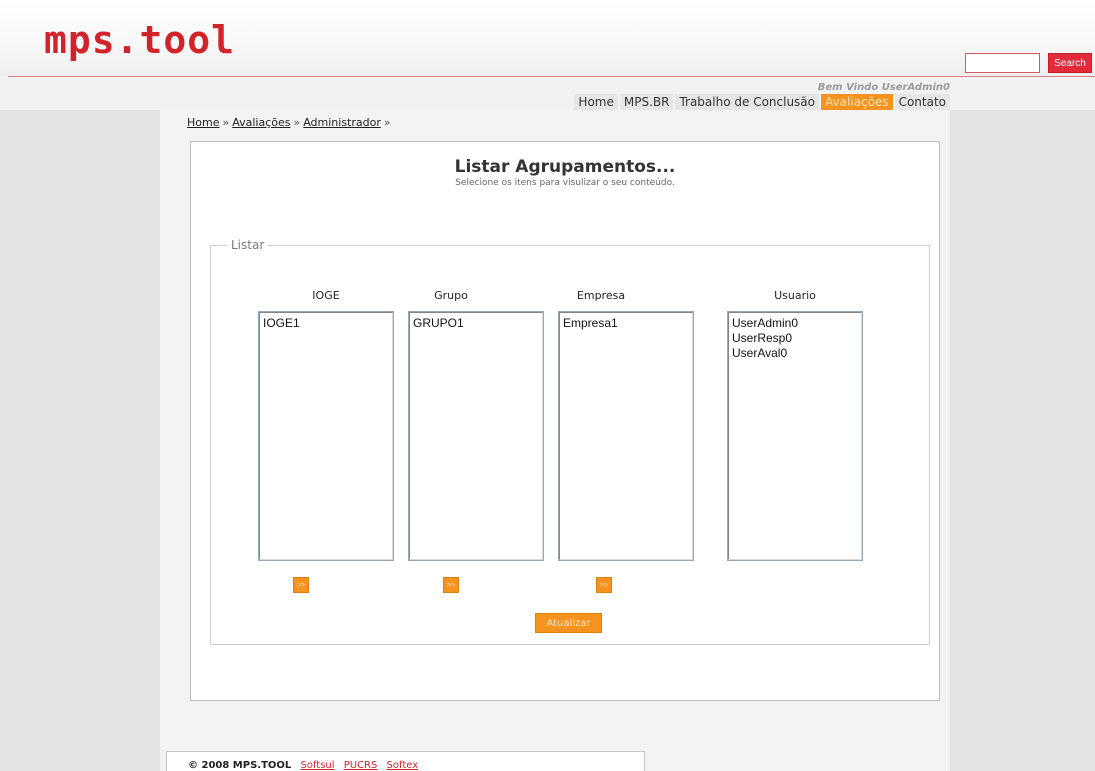 This screenshot has height=771, width=1095. I want to click on empresa-listbox: Empresa1, so click(626, 436).